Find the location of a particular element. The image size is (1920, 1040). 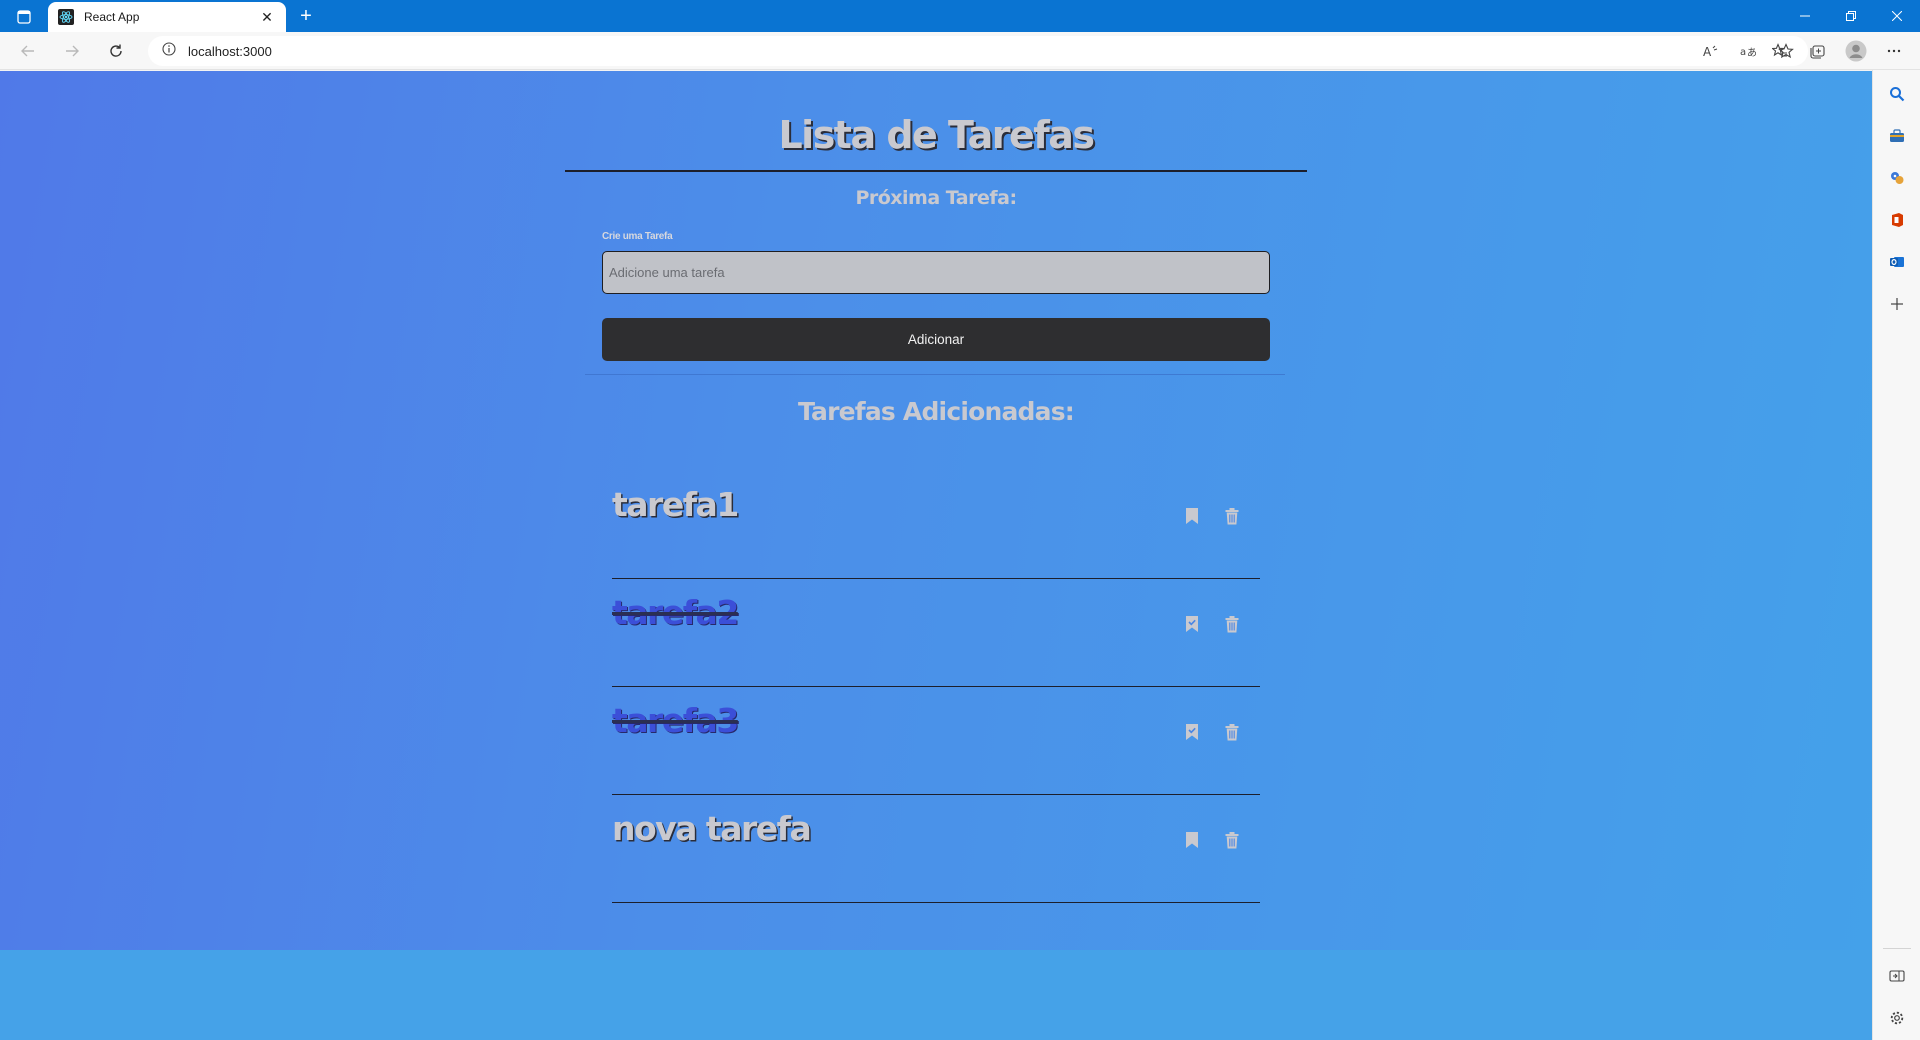

back-icon is located at coordinates (28, 51).